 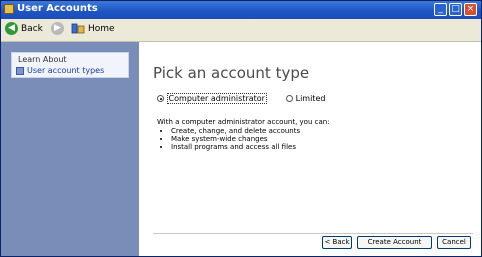 I want to click on account-type-options: Computer administrator Limited, so click(x=241, y=98).